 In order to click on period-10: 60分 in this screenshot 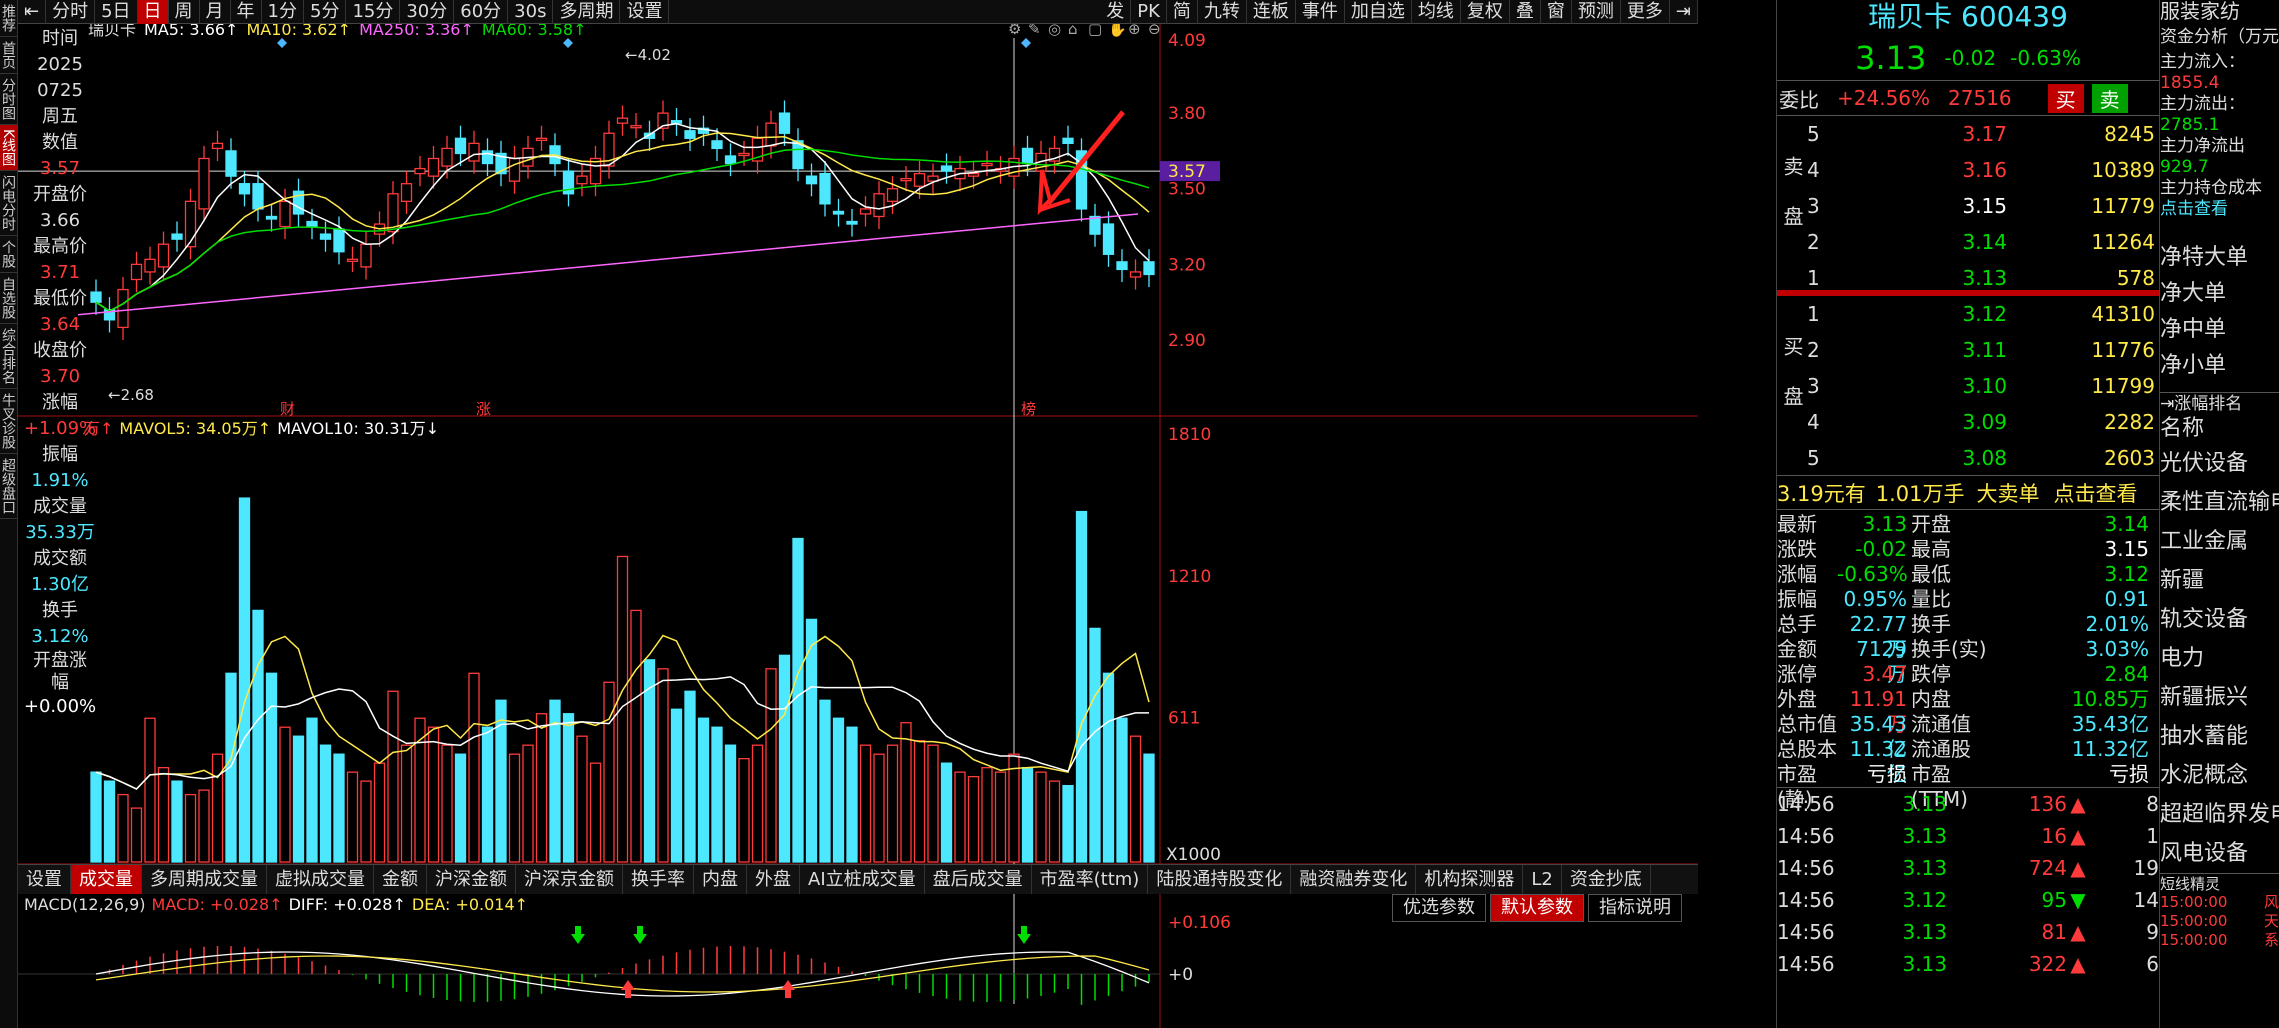, I will do `click(481, 12)`.